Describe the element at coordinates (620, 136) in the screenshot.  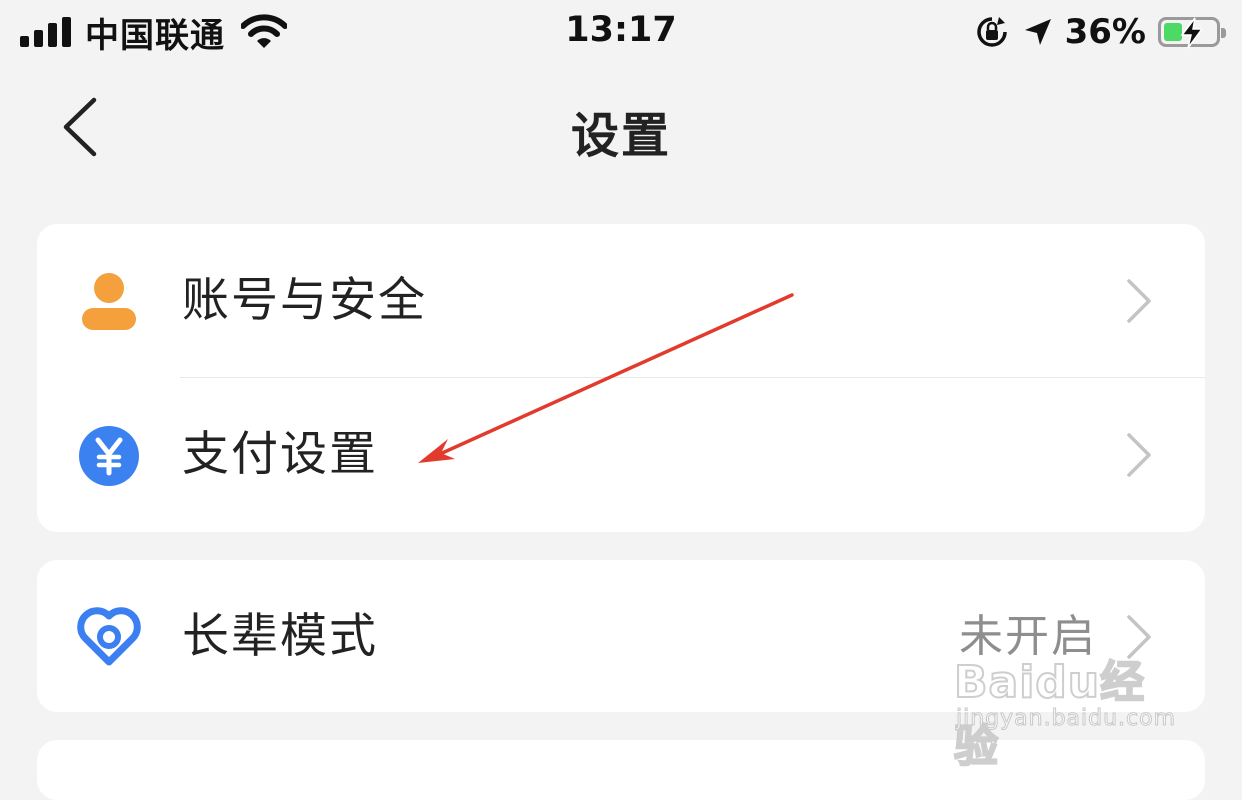
I see `page-title: 设置` at that location.